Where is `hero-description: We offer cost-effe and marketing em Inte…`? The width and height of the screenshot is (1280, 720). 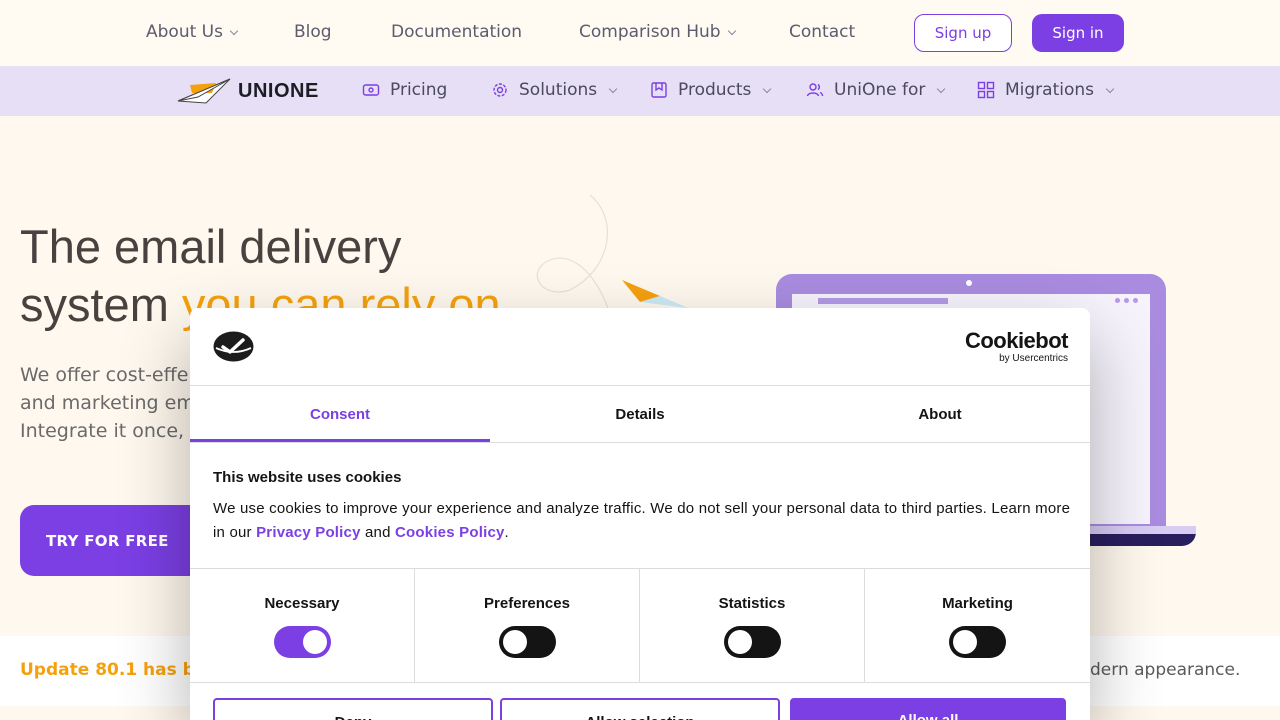
hero-description: We offer cost-effe and marketing em Inte… is located at coordinates (105, 403).